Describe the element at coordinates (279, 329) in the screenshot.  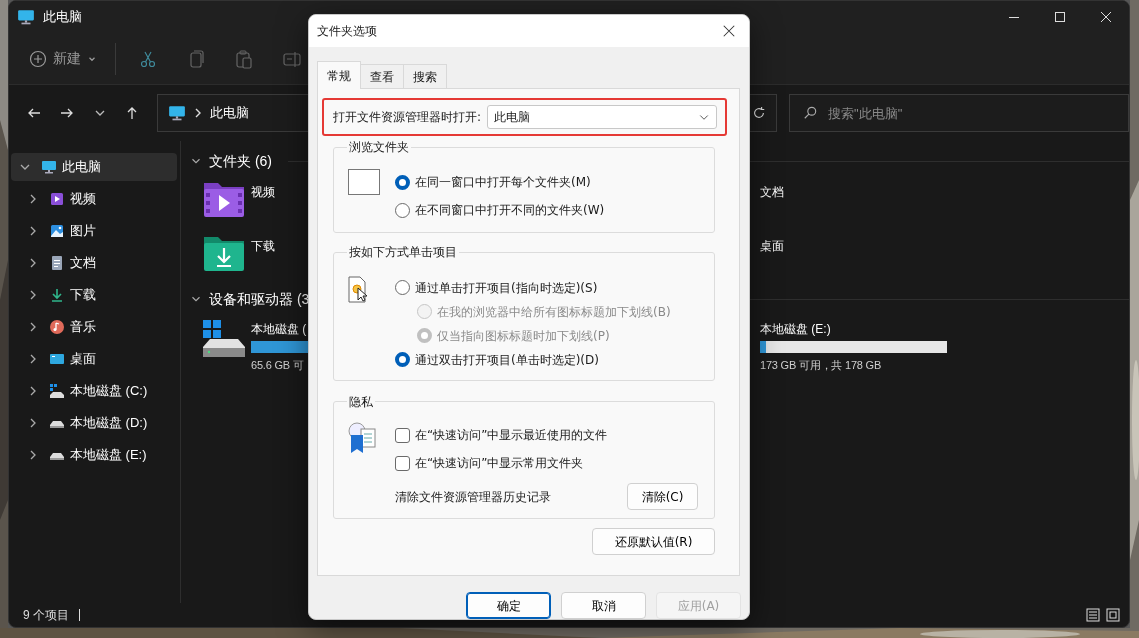
I see `drive-name: 本地磁盘 (` at that location.